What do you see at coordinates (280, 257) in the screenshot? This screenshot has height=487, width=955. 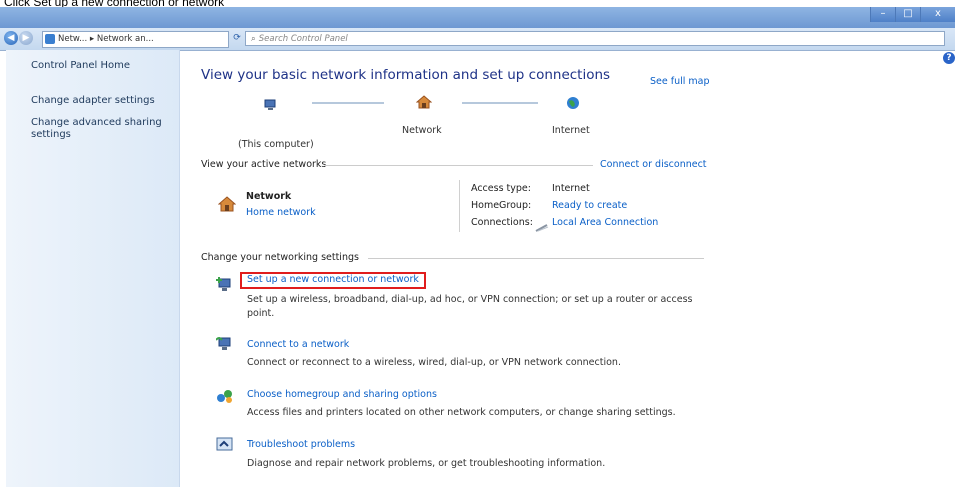 I see `change-settings-label: Change your networking settings` at bounding box center [280, 257].